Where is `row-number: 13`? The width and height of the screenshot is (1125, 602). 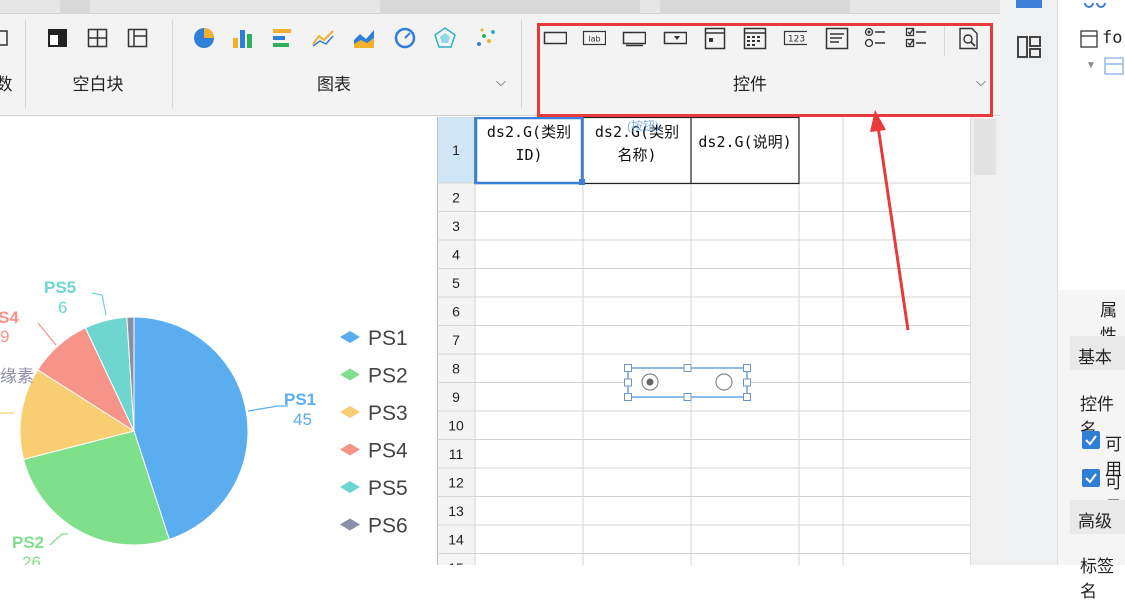 row-number: 13 is located at coordinates (456, 511).